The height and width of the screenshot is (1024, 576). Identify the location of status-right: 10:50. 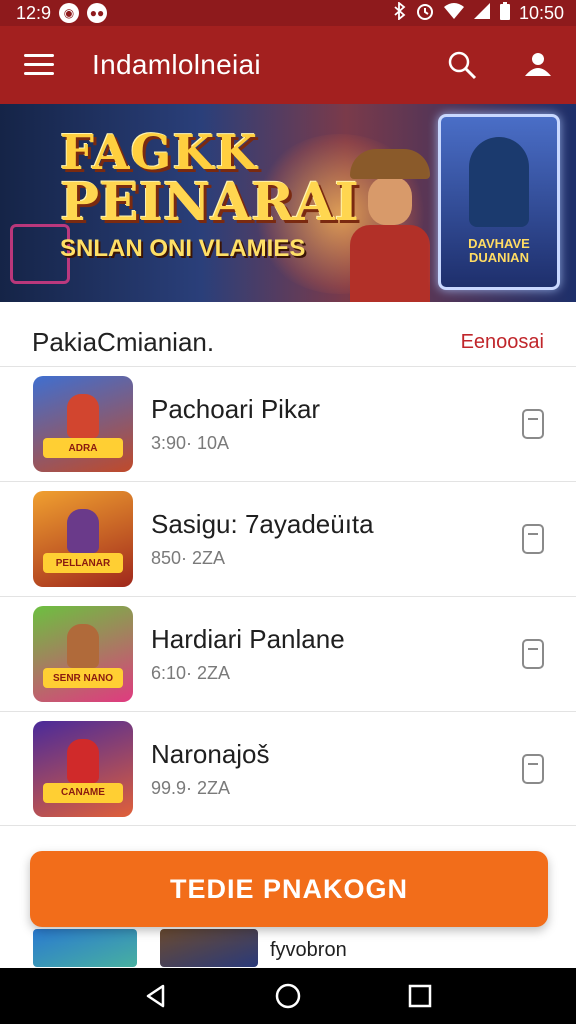
(478, 13).